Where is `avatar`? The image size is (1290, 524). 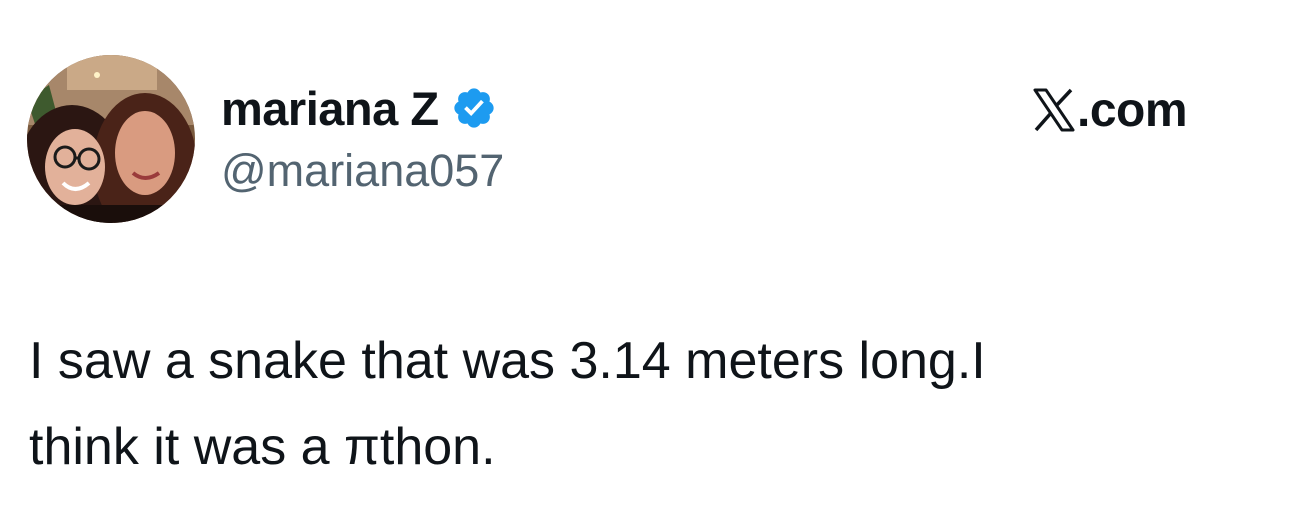
avatar is located at coordinates (111, 139).